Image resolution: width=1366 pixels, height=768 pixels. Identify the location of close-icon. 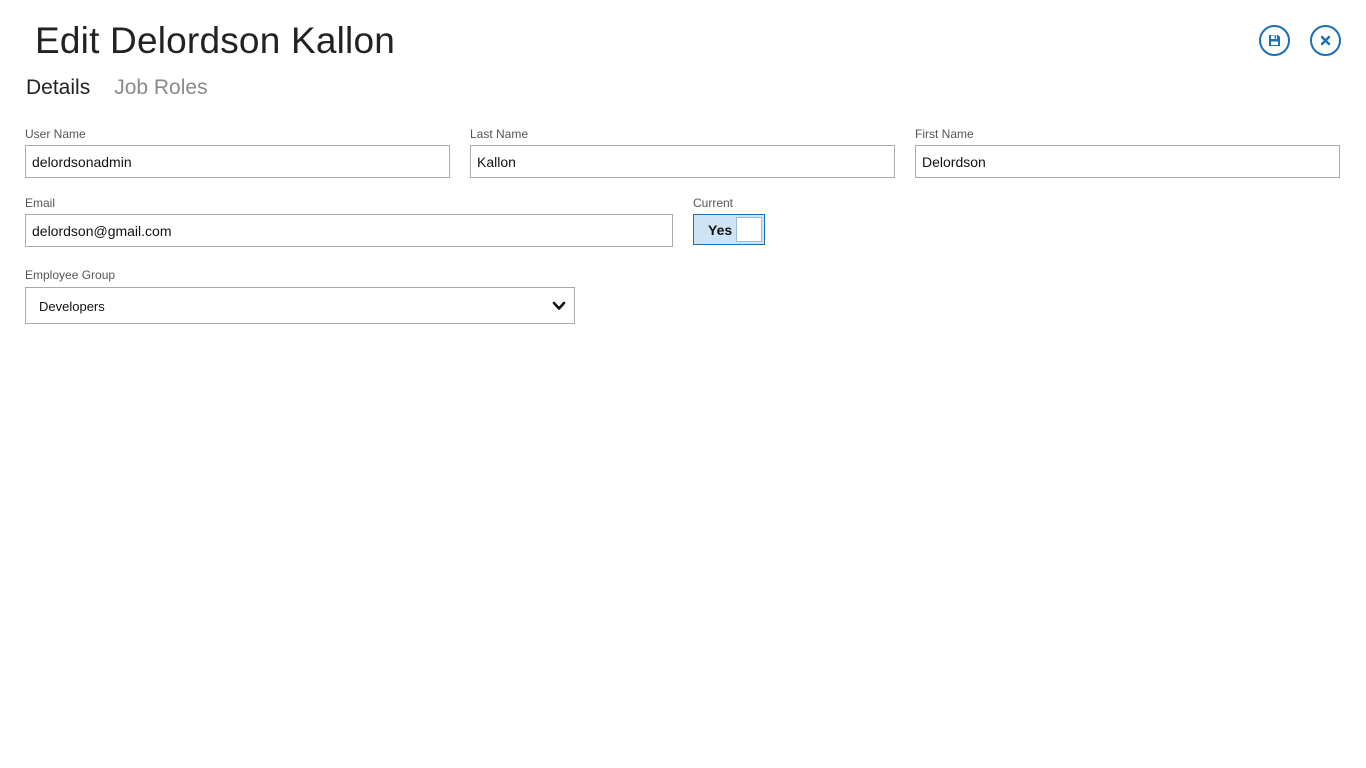
(1325, 40).